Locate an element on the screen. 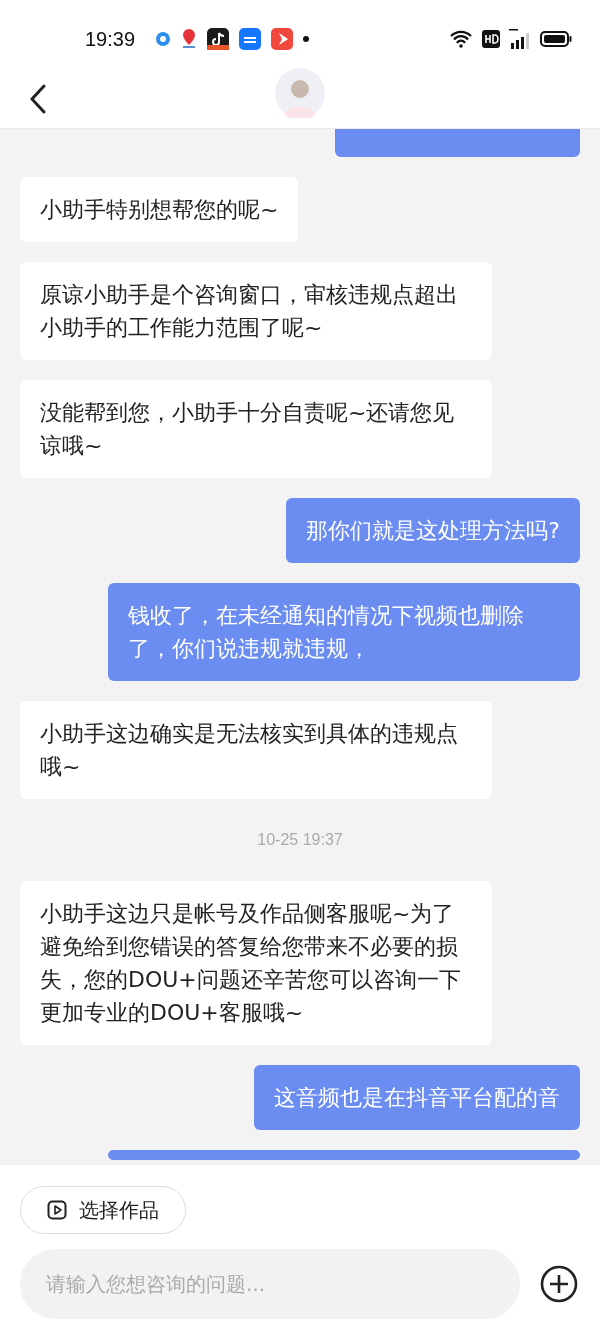 The height and width of the screenshot is (1333, 600). back-icon is located at coordinates (38, 99).